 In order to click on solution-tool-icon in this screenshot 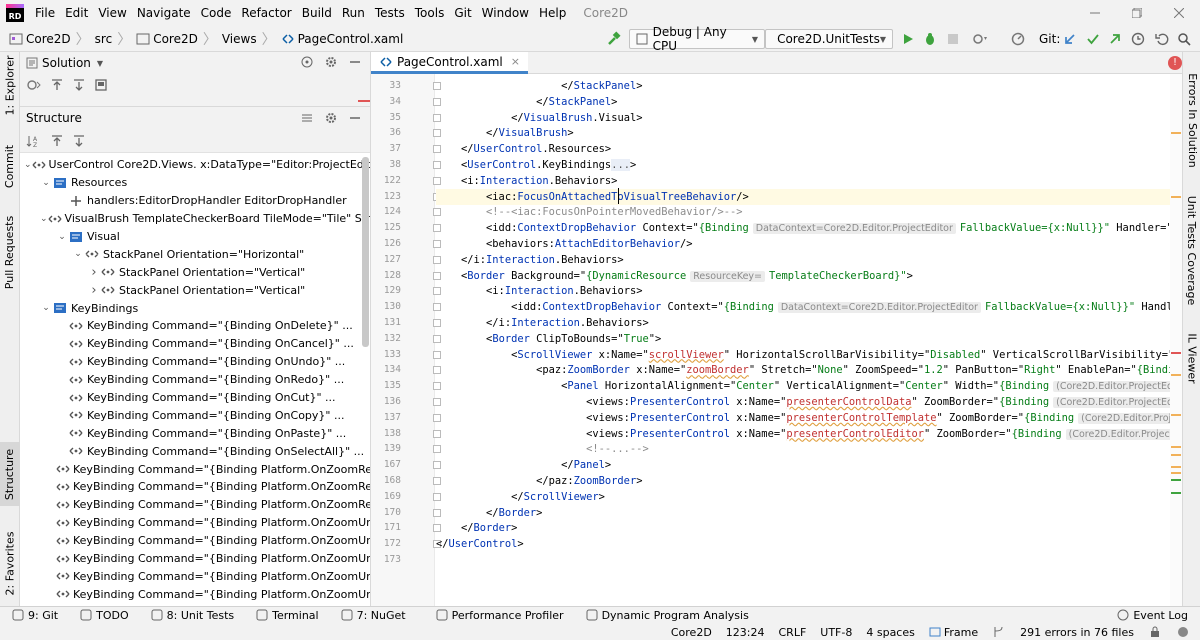, I will do `click(34, 85)`.